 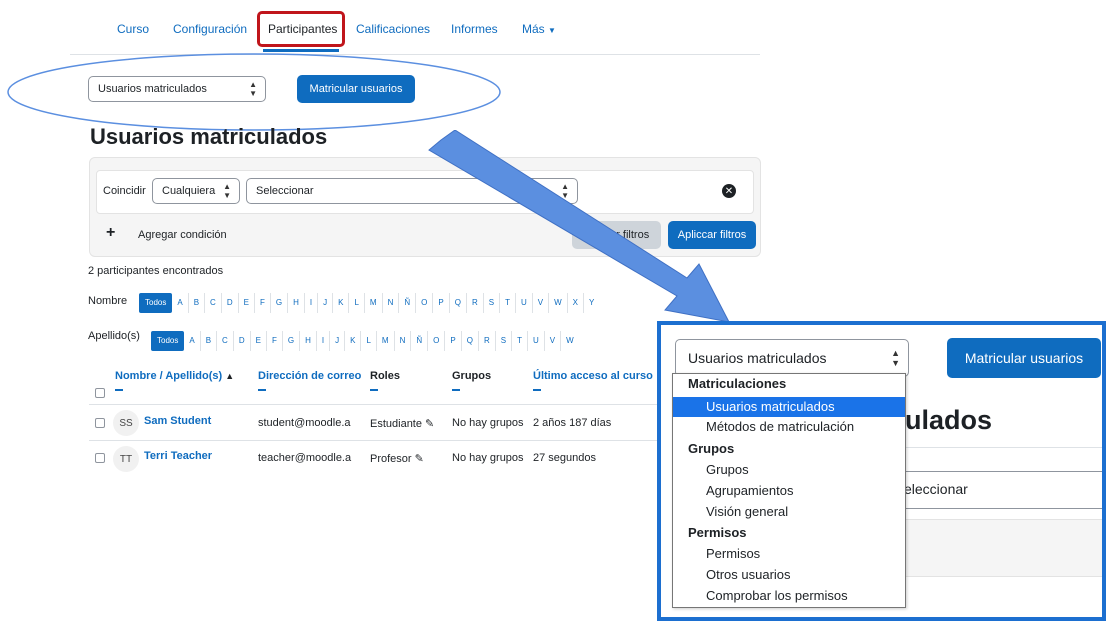 What do you see at coordinates (189, 191) in the screenshot?
I see `match-value: Cualquiera` at bounding box center [189, 191].